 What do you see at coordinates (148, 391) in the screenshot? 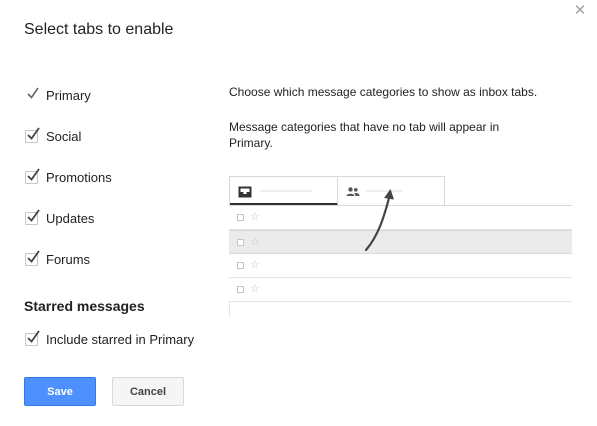
I see `cancel-button: Cancel` at bounding box center [148, 391].